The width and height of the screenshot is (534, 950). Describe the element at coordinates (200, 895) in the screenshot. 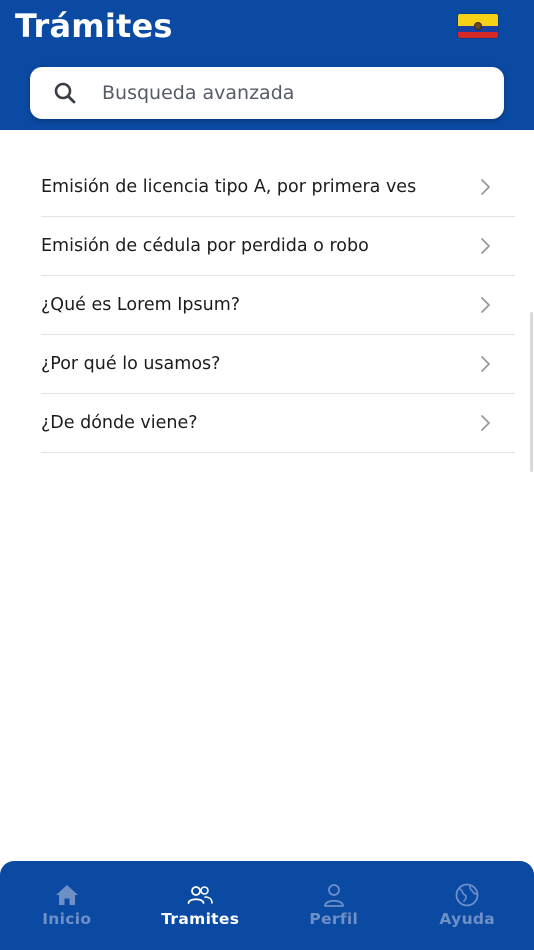

I see `users-icon` at that location.